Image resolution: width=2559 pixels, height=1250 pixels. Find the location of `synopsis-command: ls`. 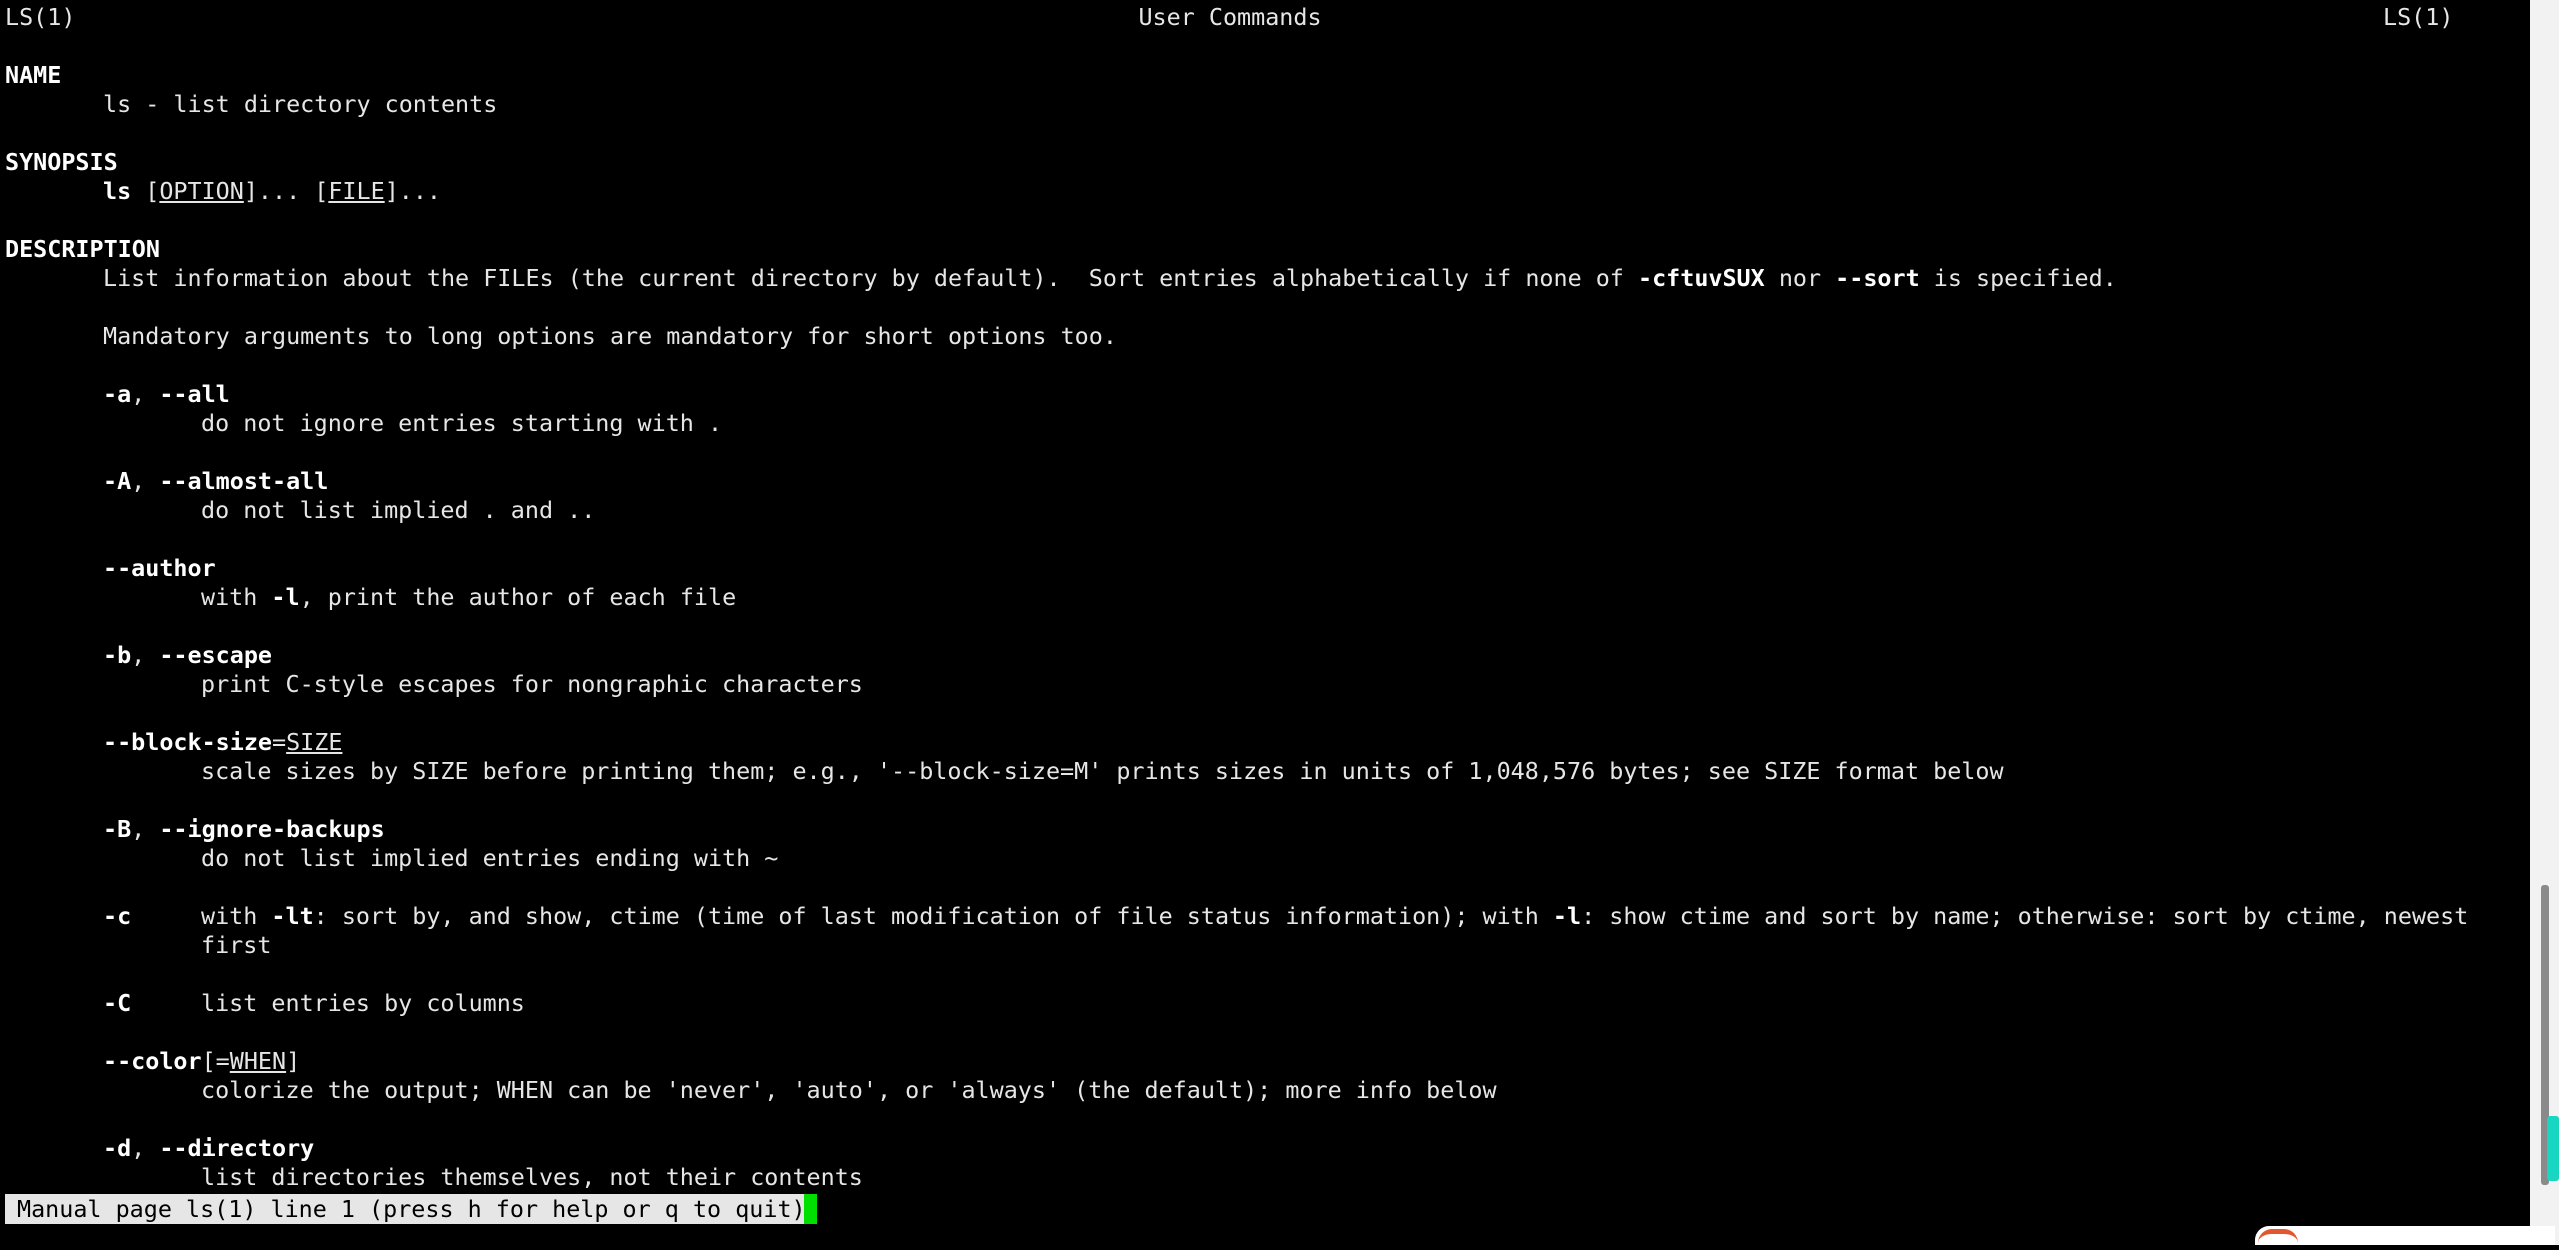

synopsis-command: ls is located at coordinates (117, 191).